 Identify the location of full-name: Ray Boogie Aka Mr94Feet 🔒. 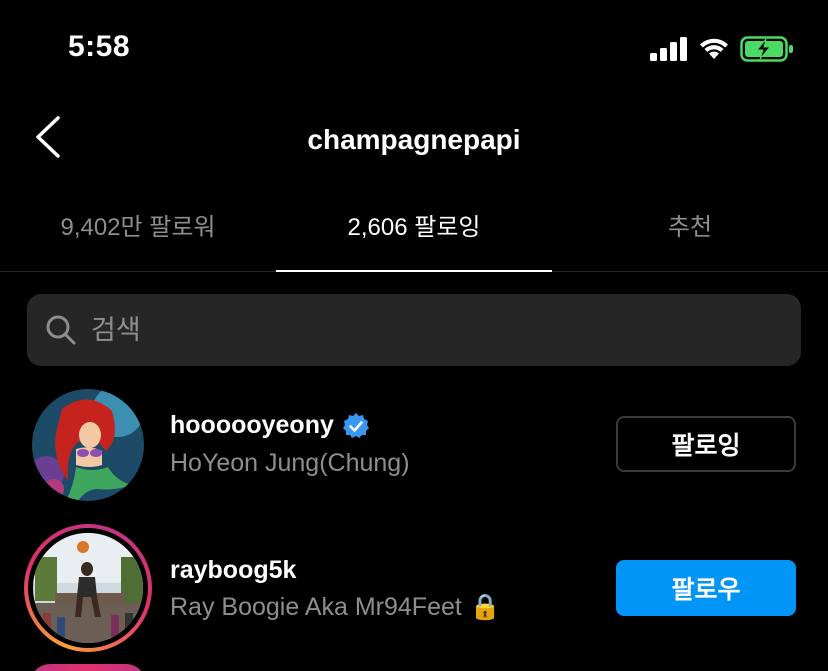
(335, 607).